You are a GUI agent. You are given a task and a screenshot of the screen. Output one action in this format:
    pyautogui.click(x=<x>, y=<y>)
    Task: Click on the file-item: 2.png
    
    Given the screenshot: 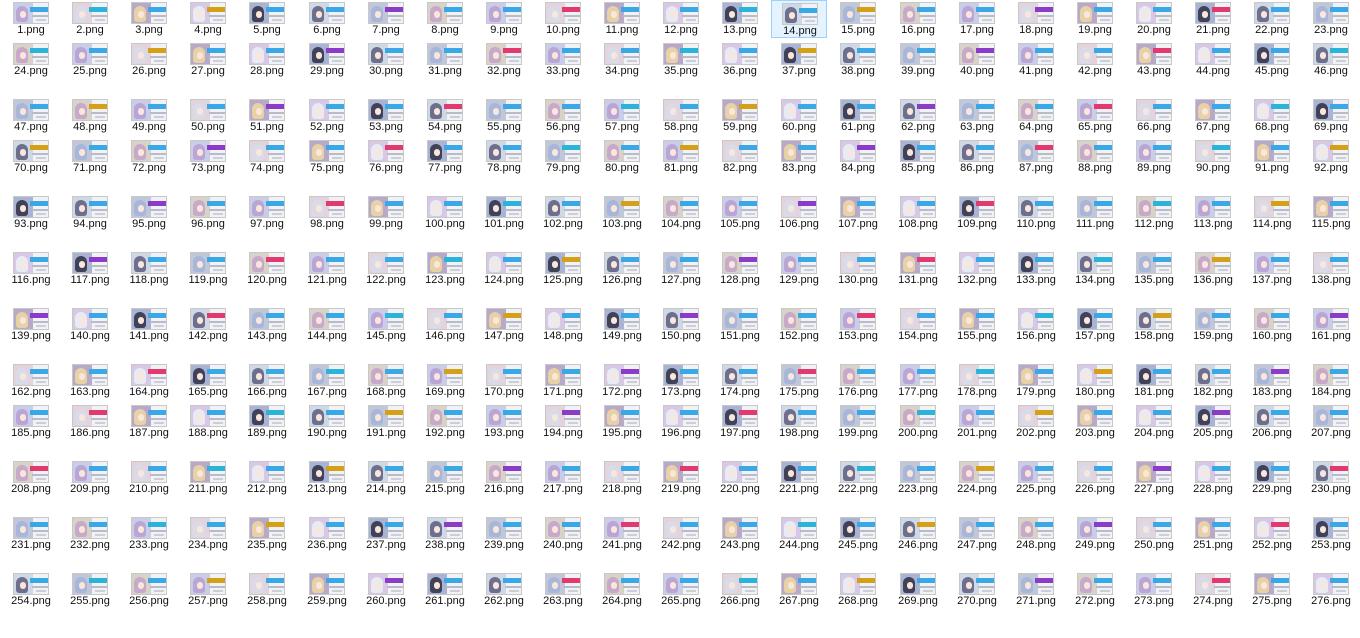 What is the action you would take?
    pyautogui.click(x=90, y=19)
    